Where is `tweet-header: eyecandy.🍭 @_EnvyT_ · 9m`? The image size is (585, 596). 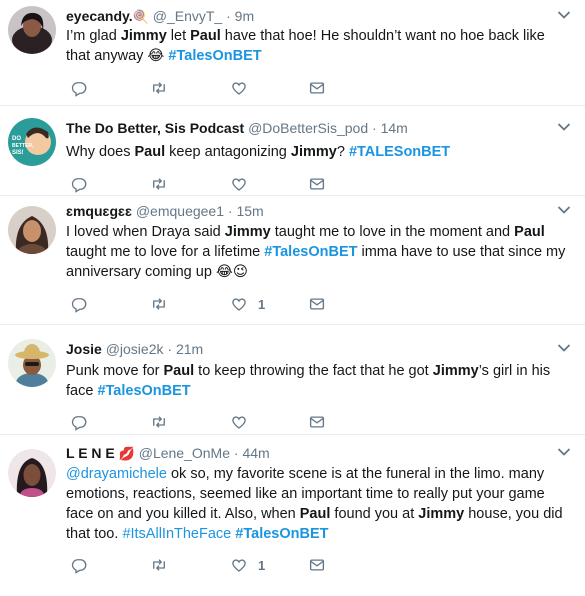 tweet-header: eyecandy.🍭 @_EnvyT_ · 9m is located at coordinates (160, 16).